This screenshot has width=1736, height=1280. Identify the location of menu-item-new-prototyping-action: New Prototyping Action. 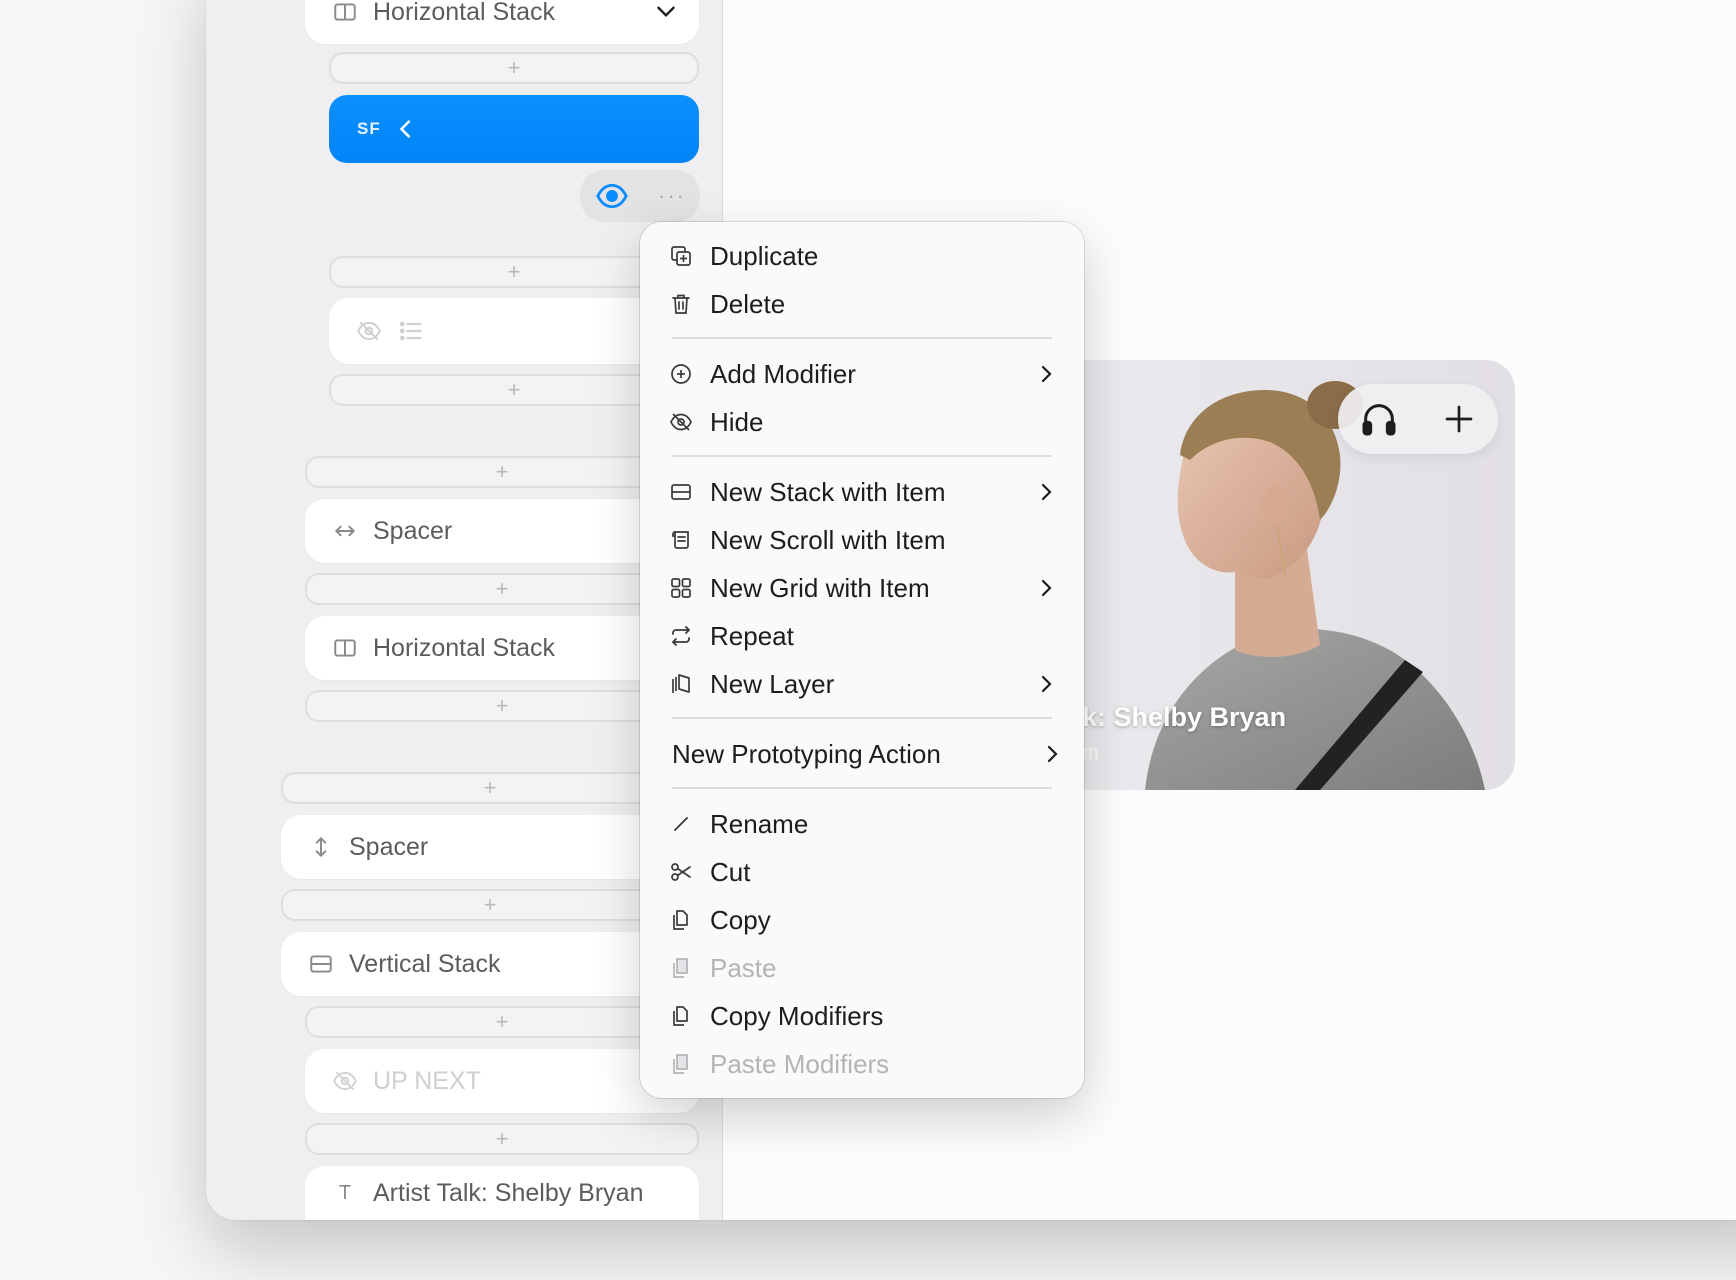
(865, 754).